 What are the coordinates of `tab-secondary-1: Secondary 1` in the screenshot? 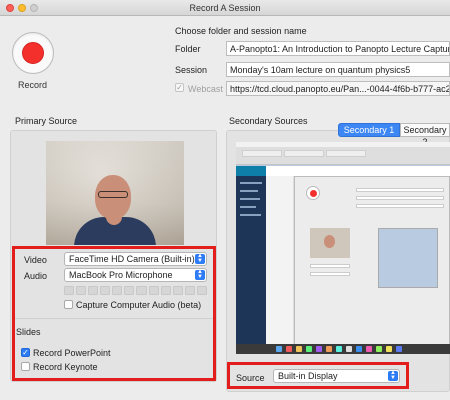 It's located at (369, 130).